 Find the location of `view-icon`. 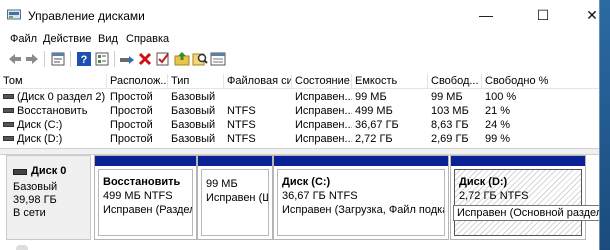

view-icon is located at coordinates (218, 59).